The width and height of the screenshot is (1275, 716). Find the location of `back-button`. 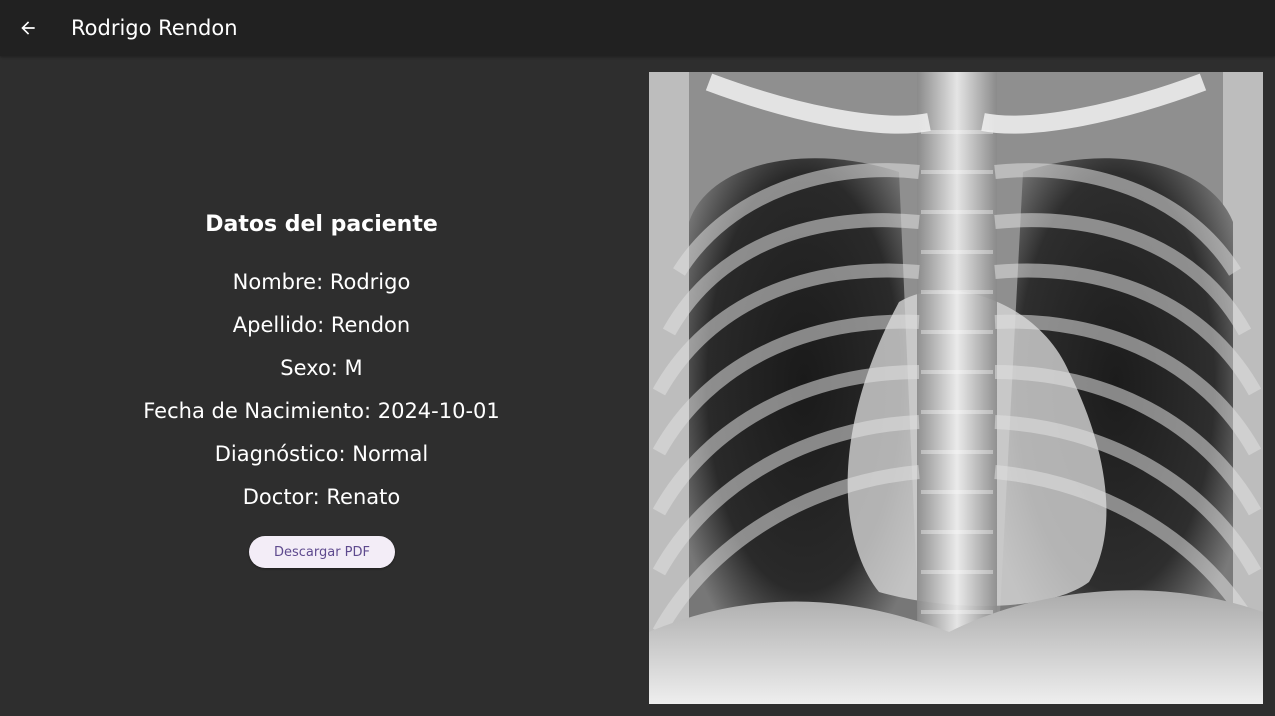

back-button is located at coordinates (28, 28).